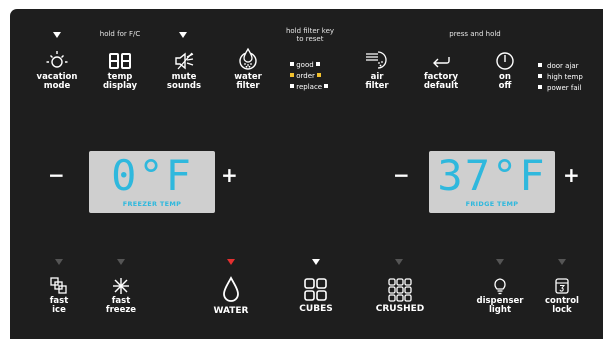 The height and width of the screenshot is (339, 603). I want to click on hint-hold-filter: hold filter key to reset, so click(310, 35).